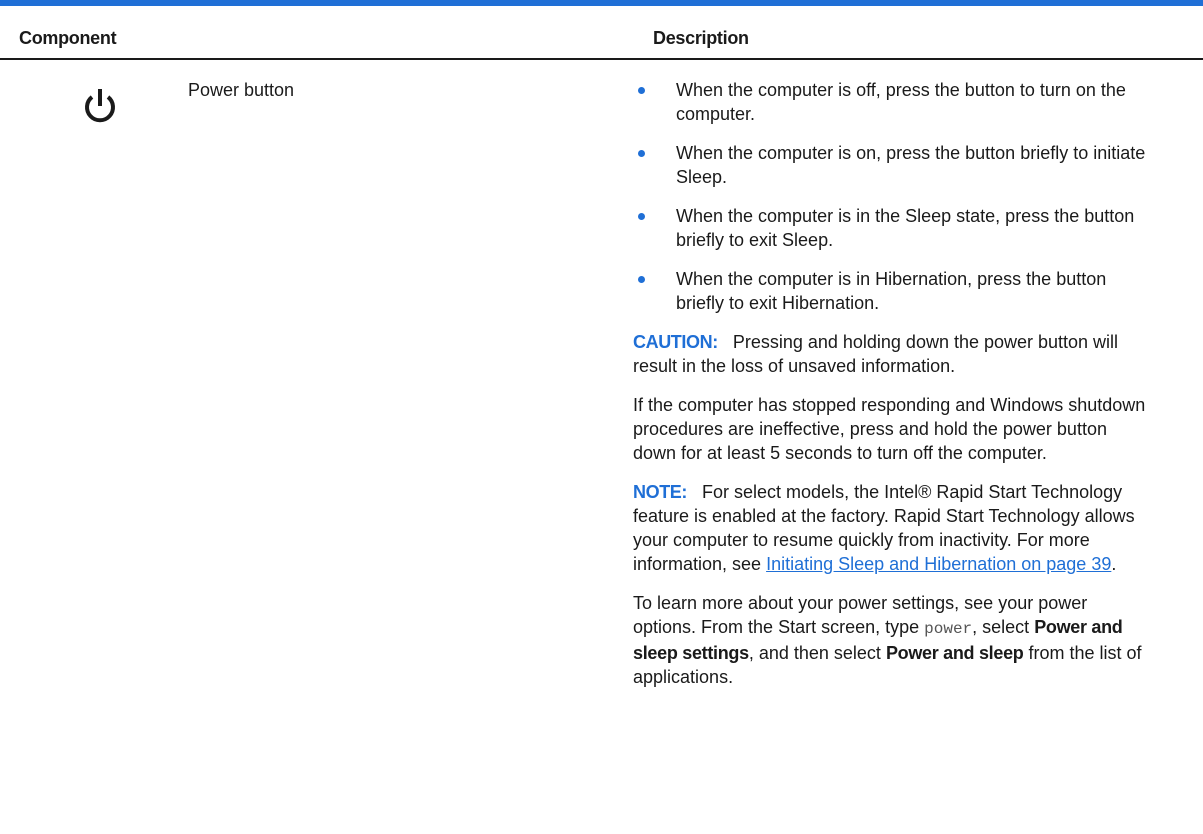 This screenshot has height=834, width=1203. What do you see at coordinates (601, 59) in the screenshot?
I see `header-rule` at bounding box center [601, 59].